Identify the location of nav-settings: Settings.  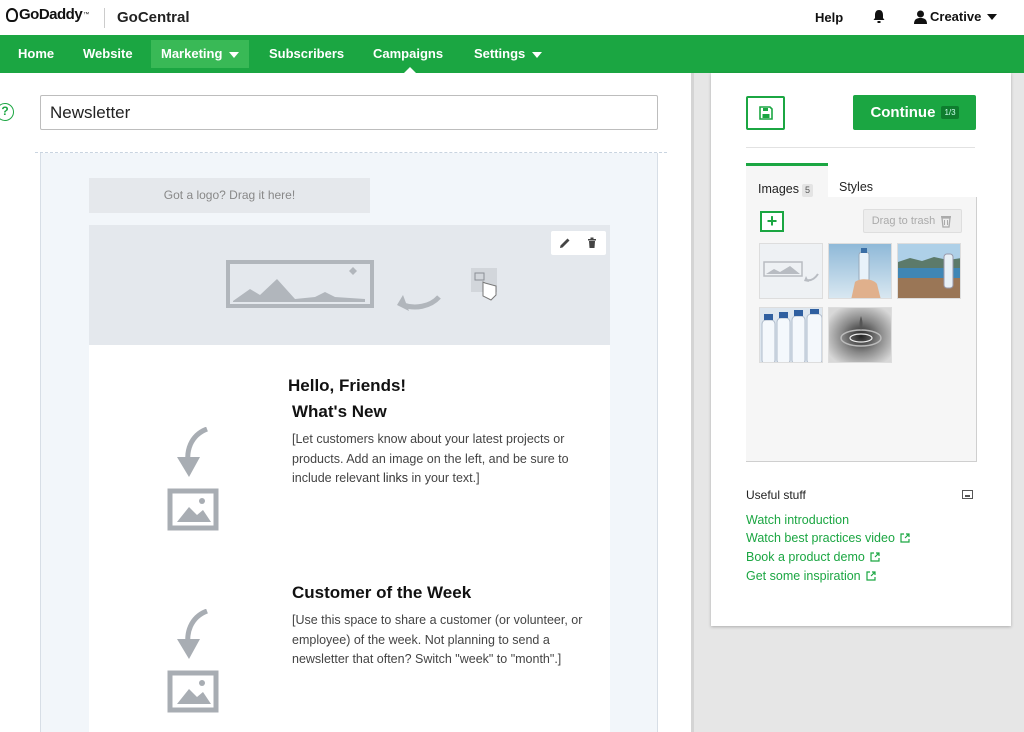
(508, 54).